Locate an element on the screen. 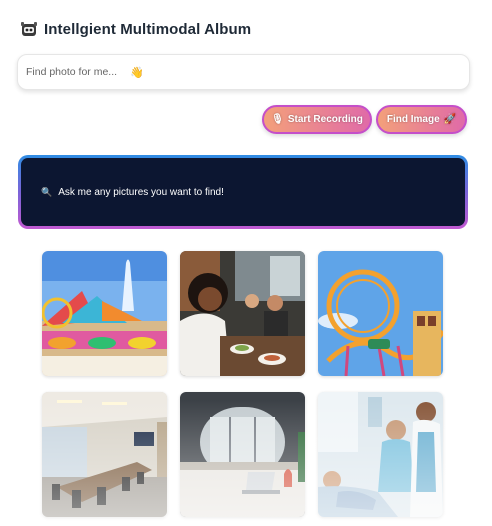 This screenshot has width=492, height=526. find-image-button: Find Image 🚀 is located at coordinates (421, 119).